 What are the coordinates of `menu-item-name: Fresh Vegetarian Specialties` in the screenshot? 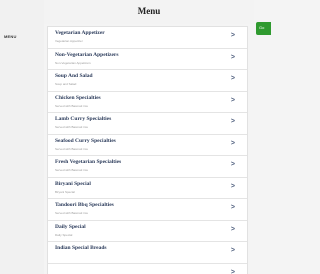 It's located at (88, 162).